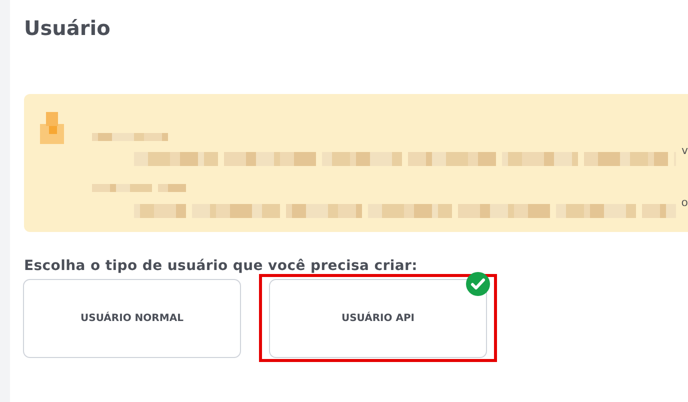 The width and height of the screenshot is (688, 402). Describe the element at coordinates (684, 202) in the screenshot. I see `cut-text: o` at that location.